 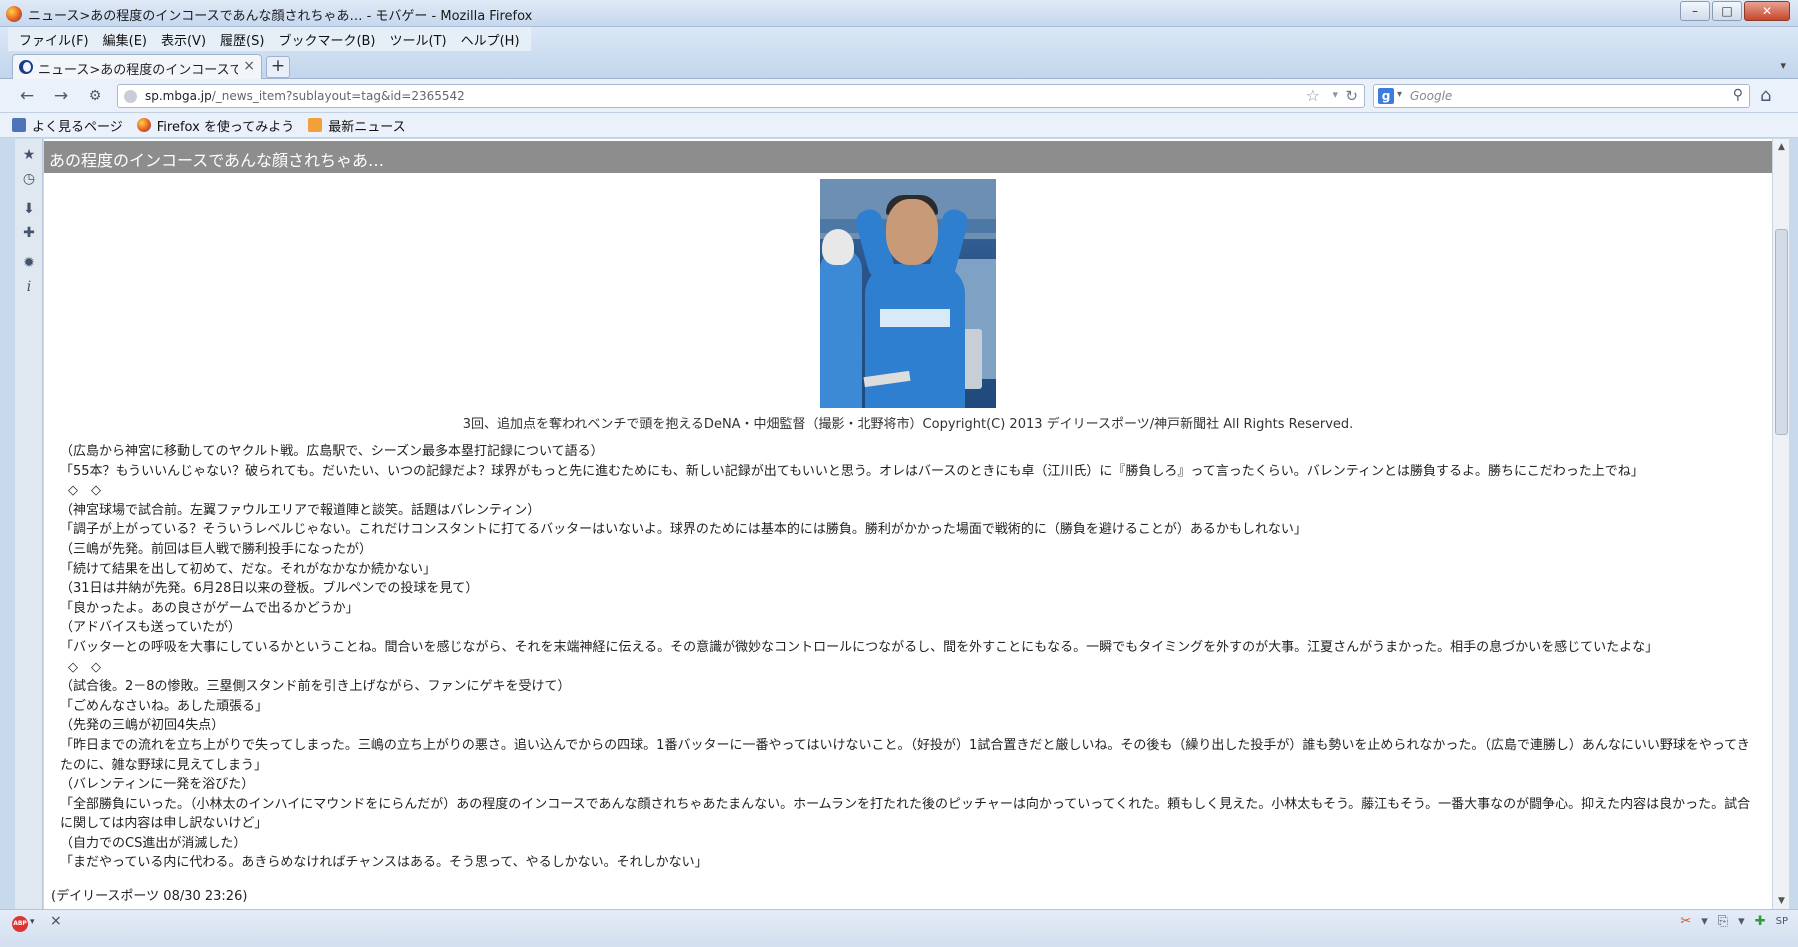 I want to click on article-paragraph: （試合後。2－8の惨敗。三塁側スタンド前を引き上げながら、ファンにゲキを受けて）, so click(x=315, y=687).